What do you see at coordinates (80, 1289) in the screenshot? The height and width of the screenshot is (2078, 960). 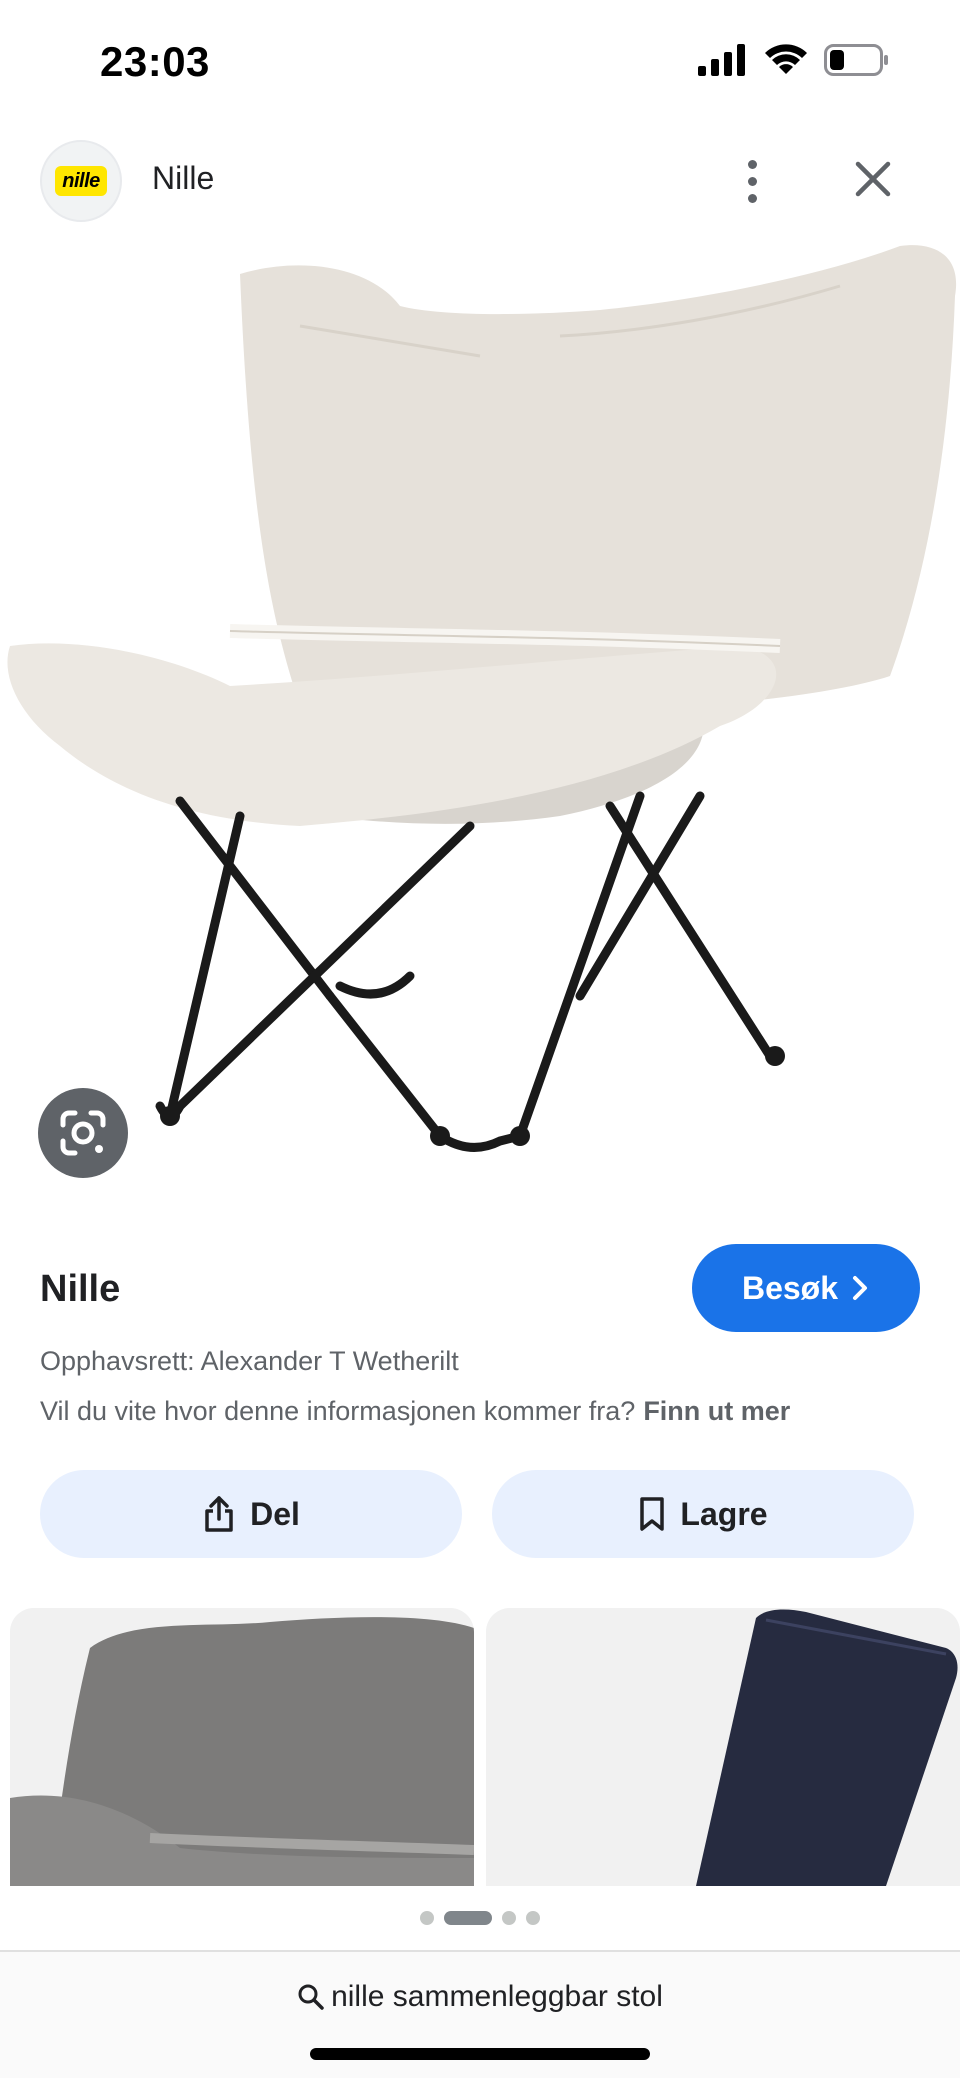 I see `source-name: Nille` at bounding box center [80, 1289].